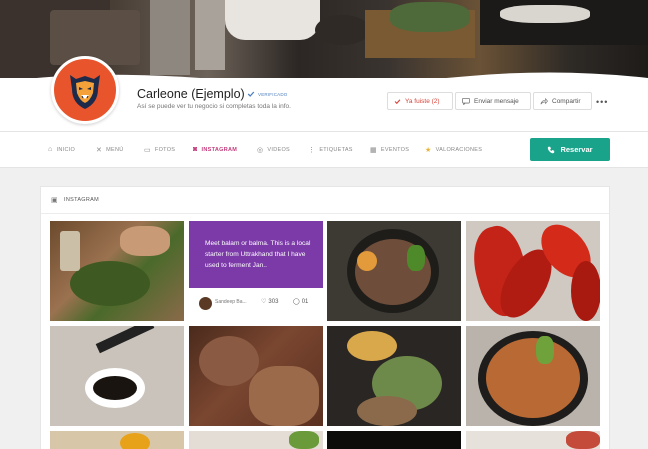 This screenshot has width=648, height=449. What do you see at coordinates (305, 301) in the screenshot?
I see `comments-value: 01` at bounding box center [305, 301].